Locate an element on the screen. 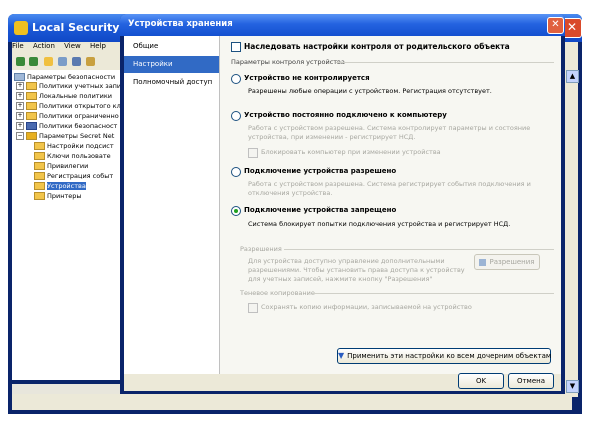 This screenshot has height=428, width=591. tree-item: + Политики безопасност is located at coordinates (66, 126).